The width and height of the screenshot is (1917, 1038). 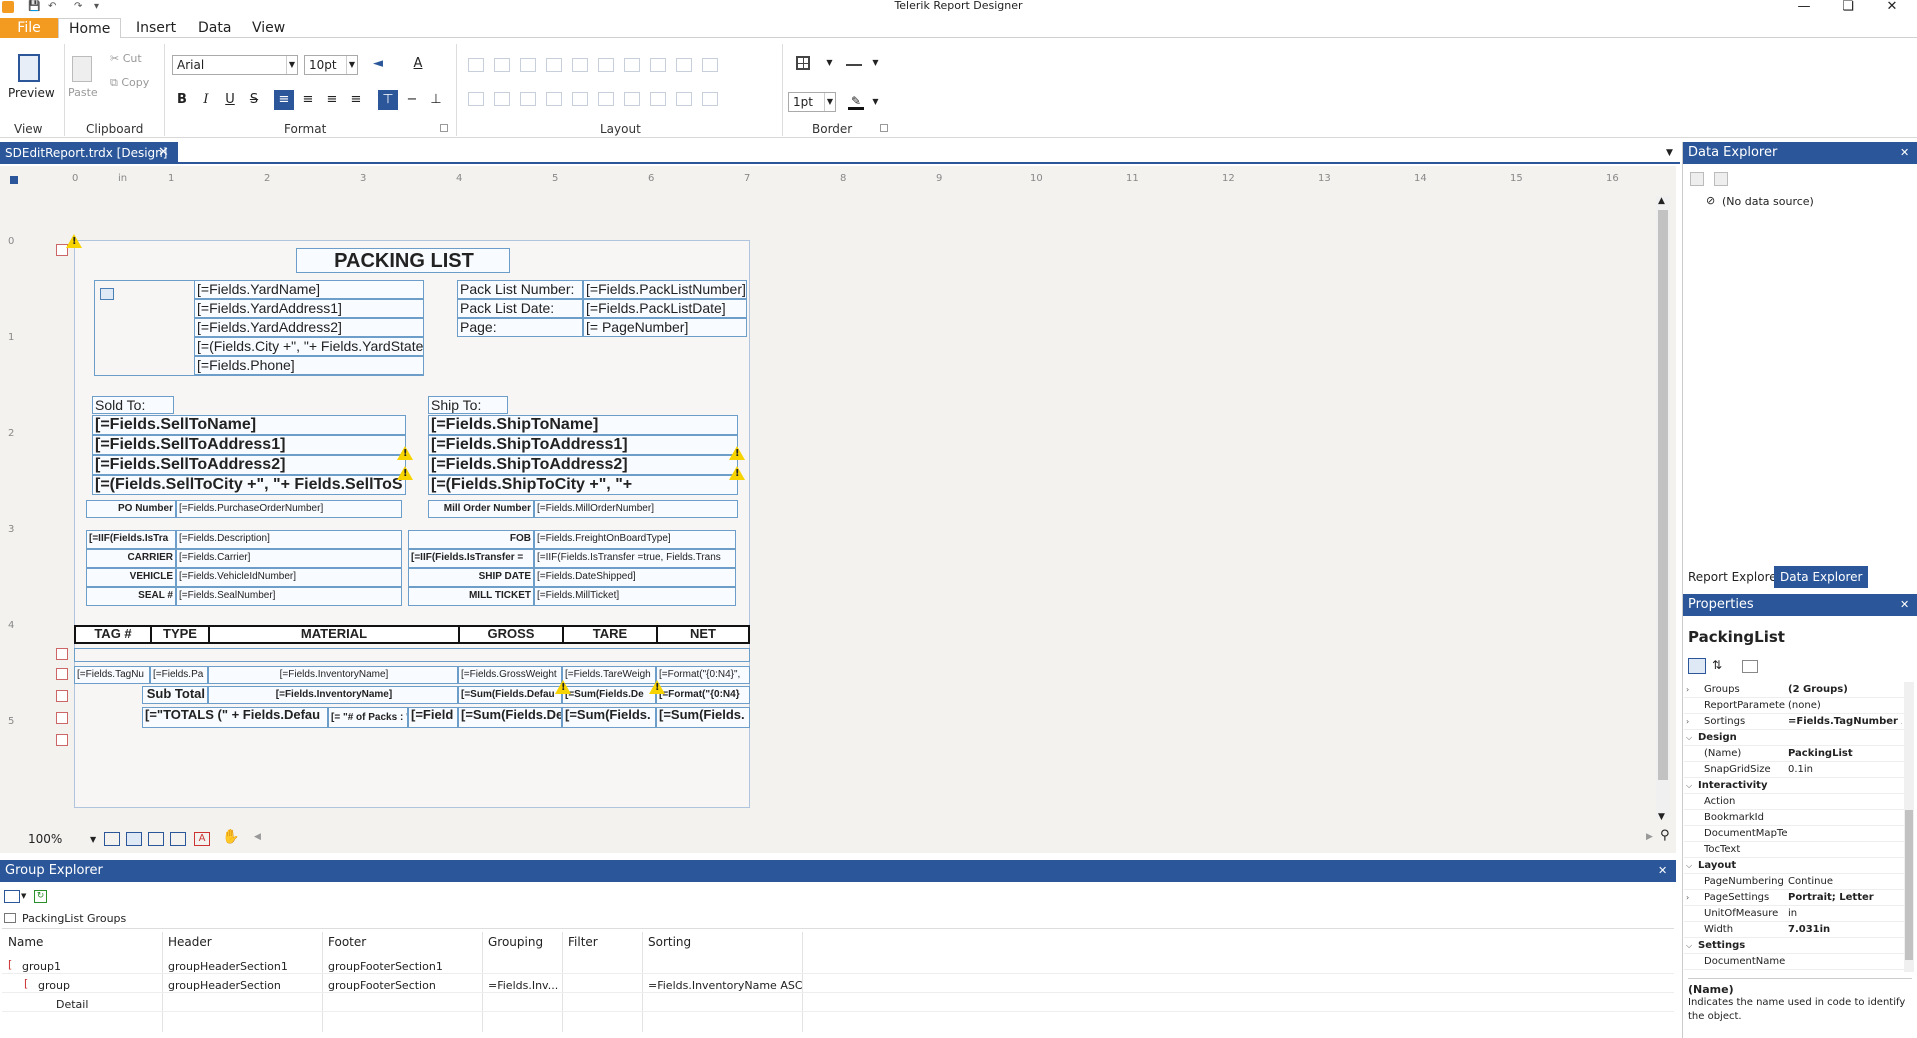 I want to click on align-bottom-button: ⊥, so click(x=436, y=100).